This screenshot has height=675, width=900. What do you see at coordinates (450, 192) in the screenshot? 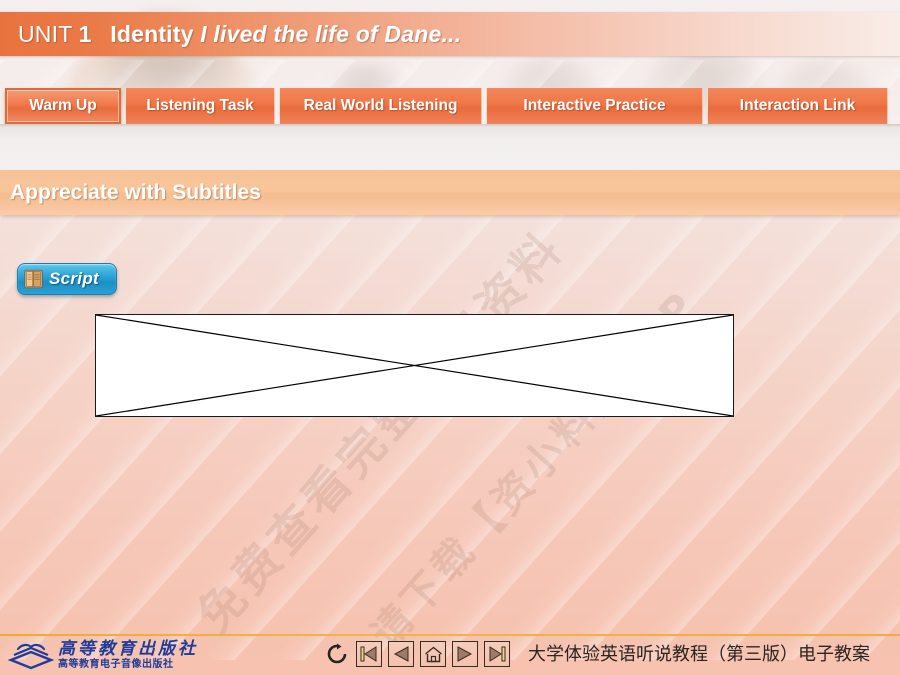
I see `section-heading-bar: Appreciate with Subtitles` at bounding box center [450, 192].